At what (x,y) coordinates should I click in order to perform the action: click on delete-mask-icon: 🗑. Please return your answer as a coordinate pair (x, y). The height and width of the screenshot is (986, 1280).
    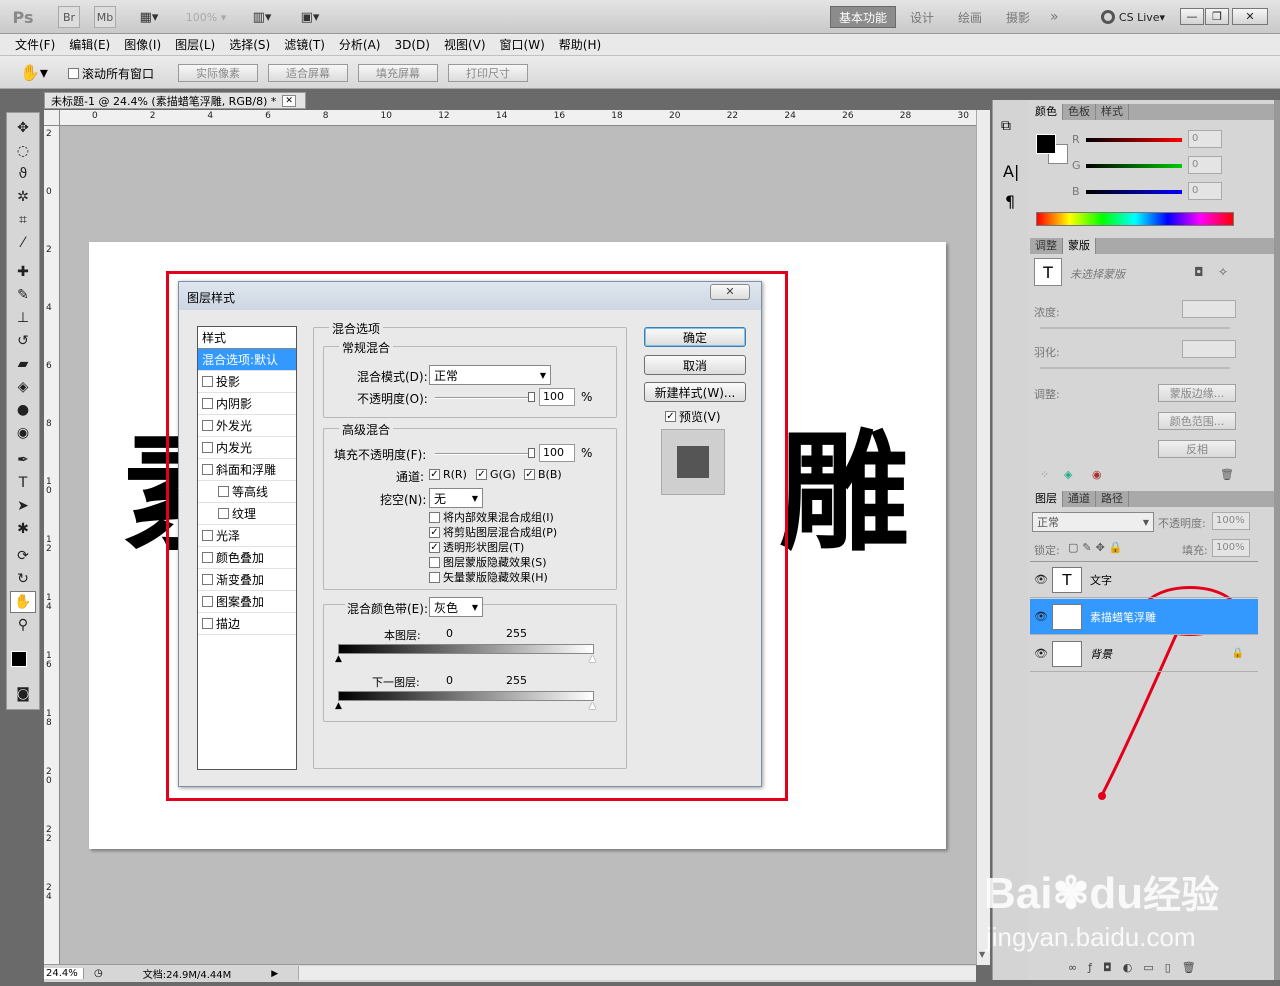
    Looking at the image, I should click on (1227, 474).